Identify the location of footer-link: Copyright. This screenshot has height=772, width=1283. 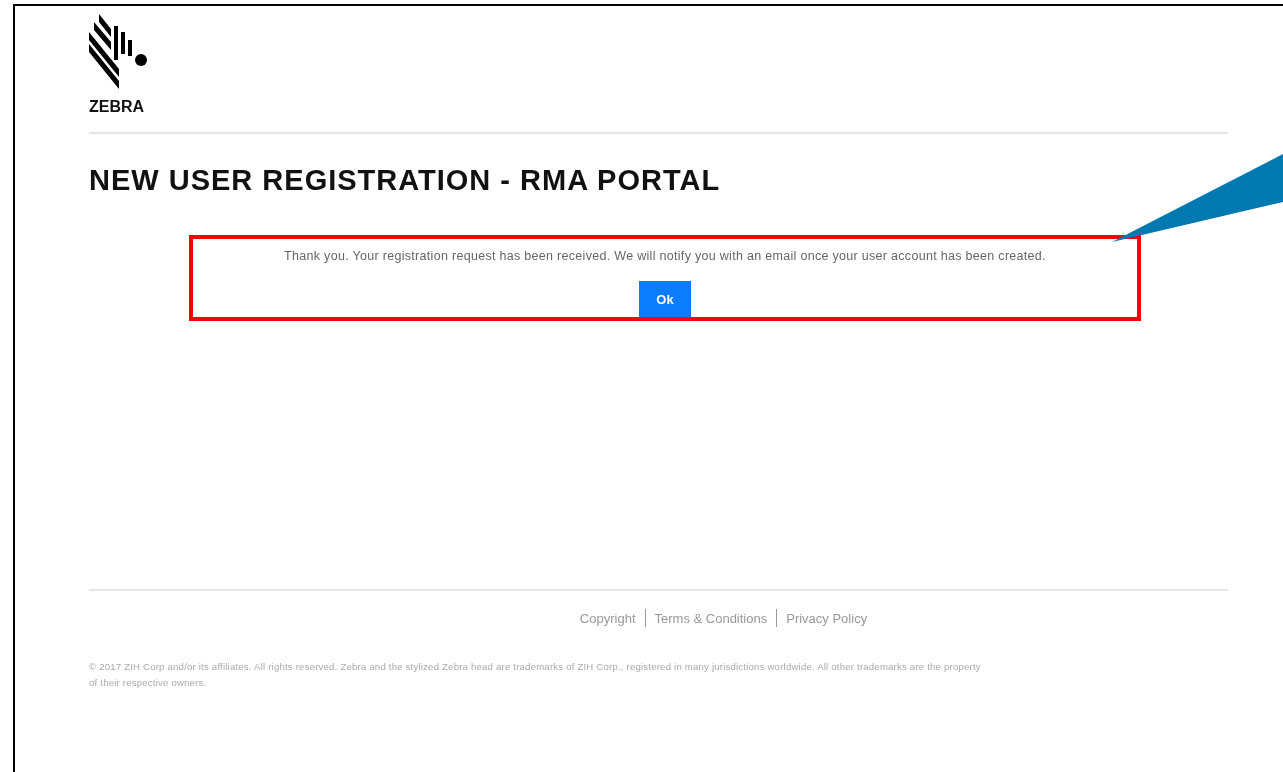
(607, 618).